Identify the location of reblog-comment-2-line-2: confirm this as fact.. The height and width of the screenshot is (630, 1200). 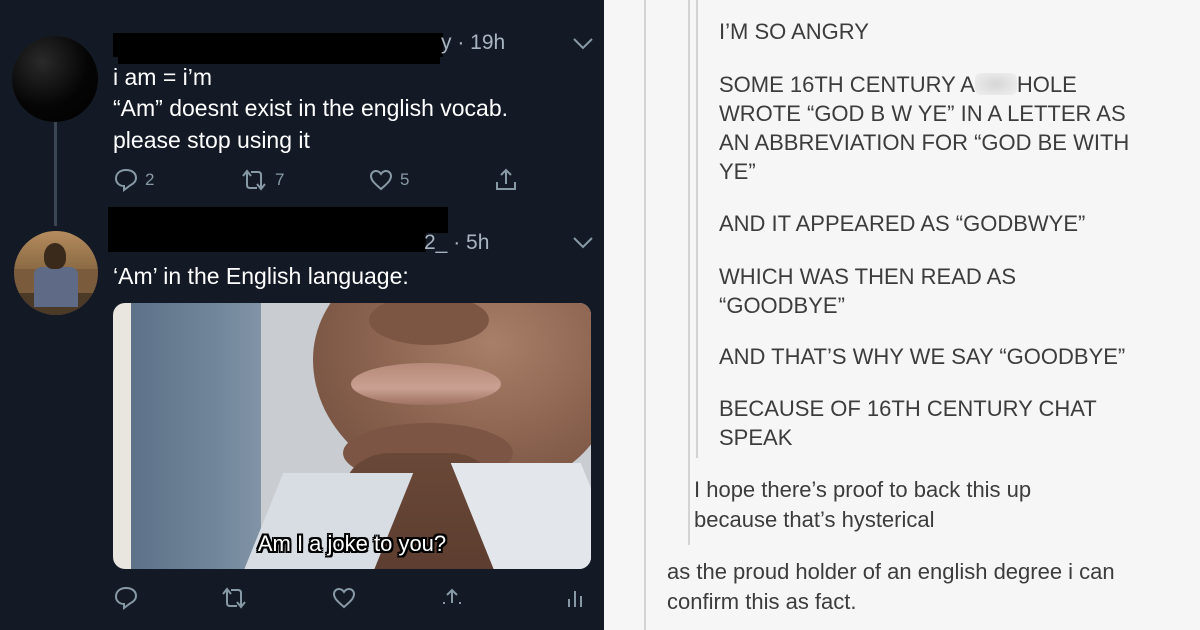
(762, 601).